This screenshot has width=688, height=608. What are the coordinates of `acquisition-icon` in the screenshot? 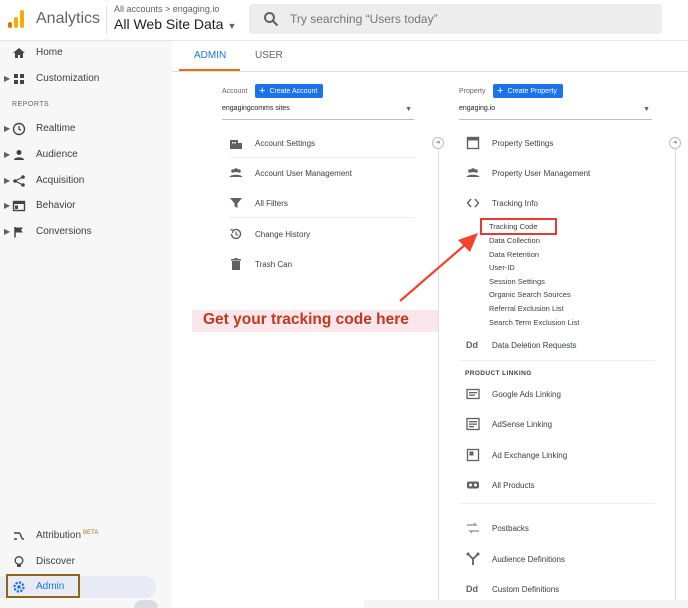 It's located at (19, 181).